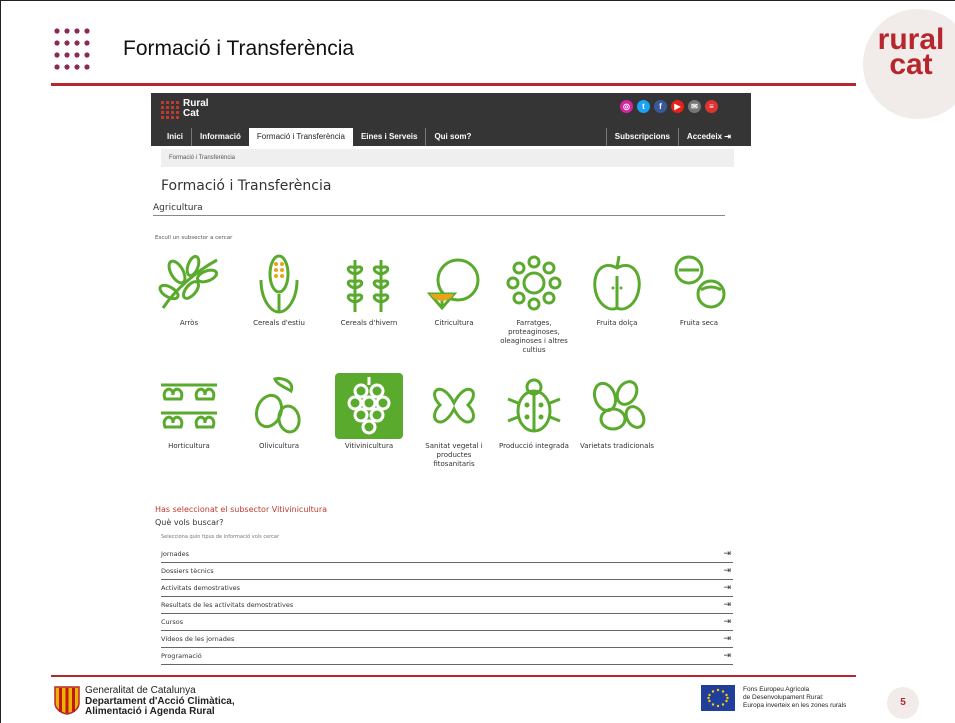 The image size is (955, 723). I want to click on list-item-label: Cursos, so click(172, 622).